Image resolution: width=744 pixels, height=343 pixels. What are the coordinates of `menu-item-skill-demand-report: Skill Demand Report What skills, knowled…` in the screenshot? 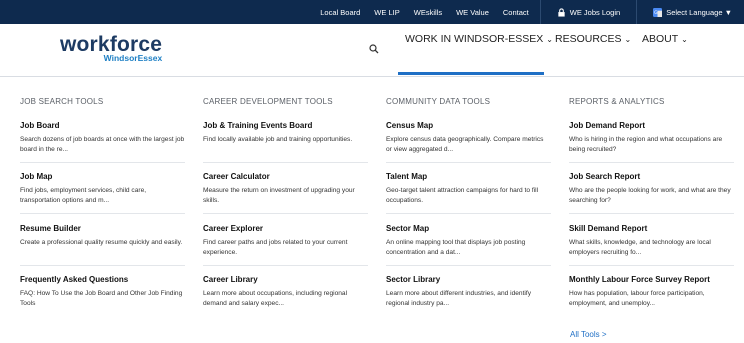 It's located at (651, 241).